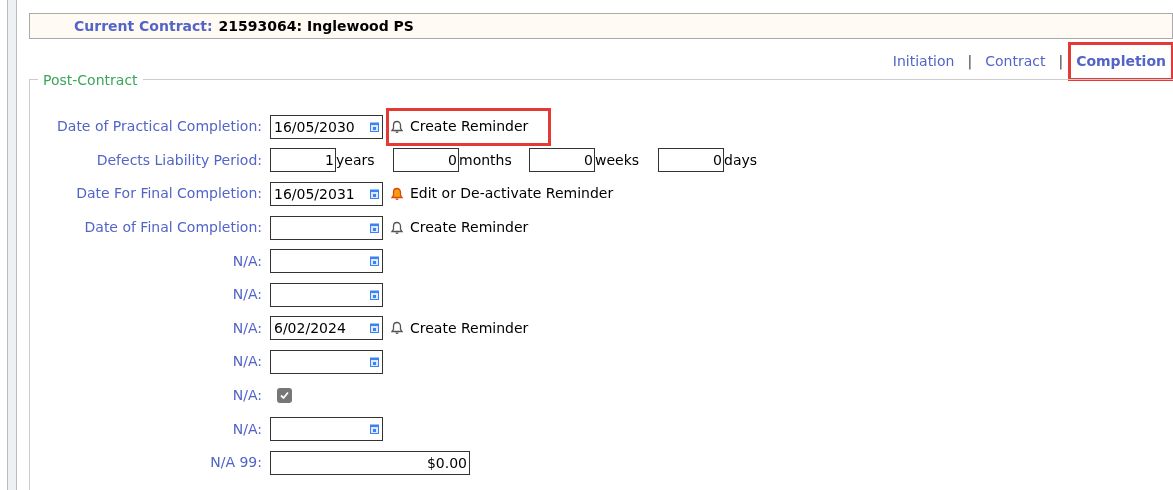 The width and height of the screenshot is (1173, 490). I want to click on header-label: Current Contract:, so click(143, 26).